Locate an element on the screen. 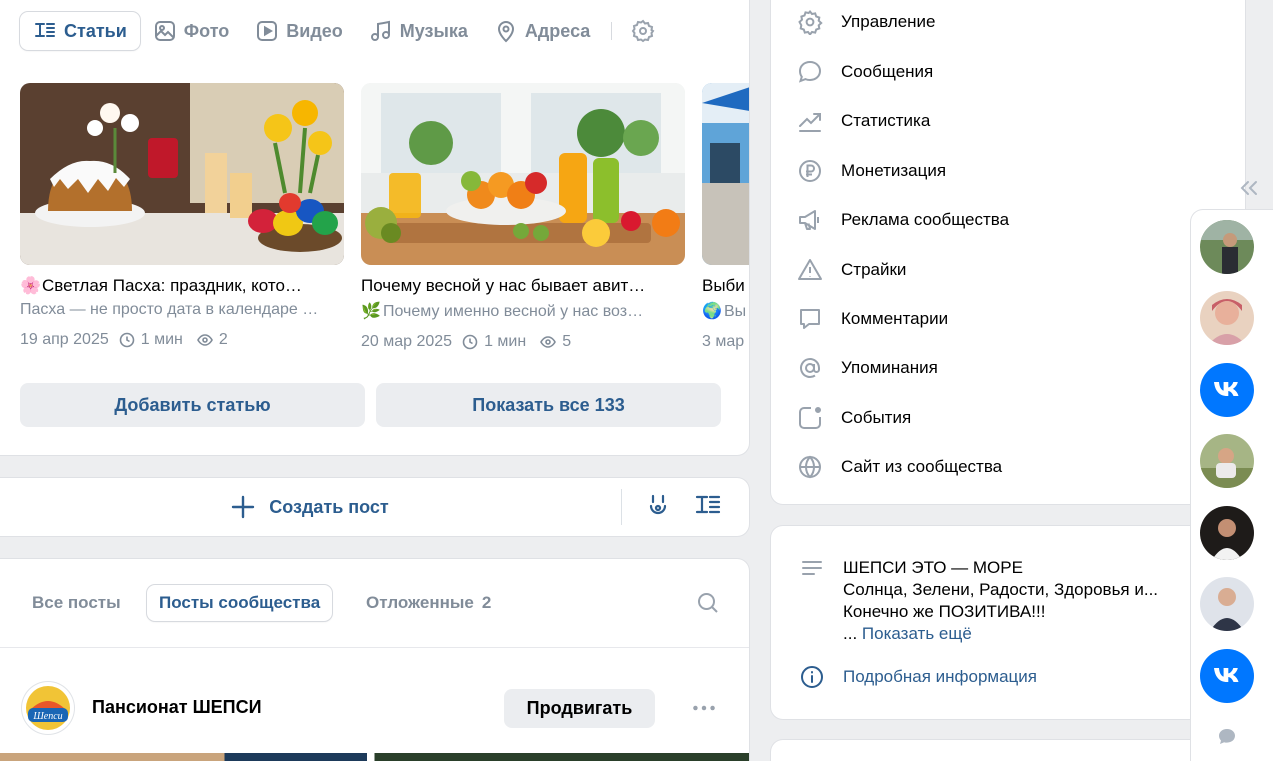  ruble-icon is located at coordinates (810, 171).